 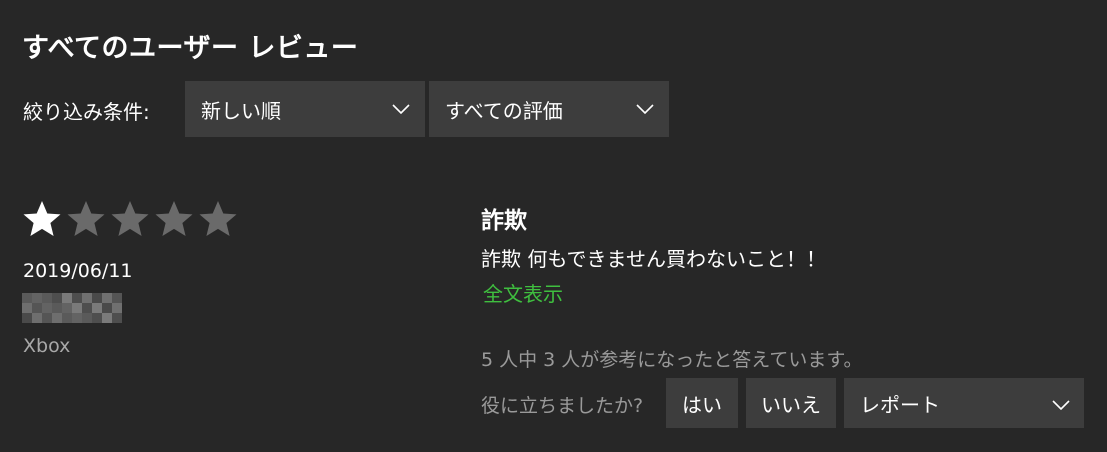 I want to click on star-filled-icon, so click(x=42, y=219).